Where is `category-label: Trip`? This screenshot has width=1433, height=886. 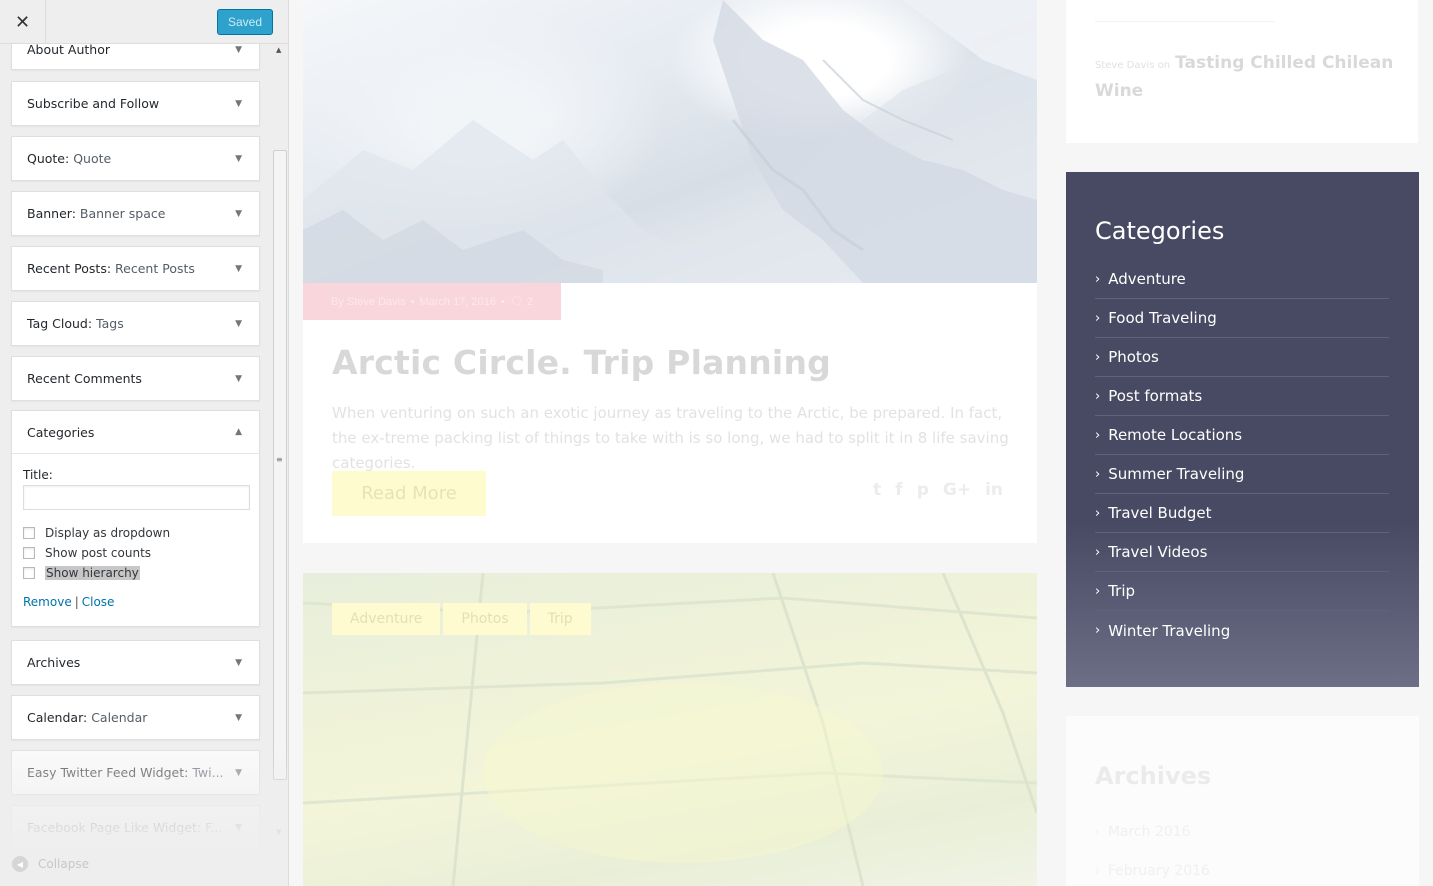
category-label: Trip is located at coordinates (1122, 591).